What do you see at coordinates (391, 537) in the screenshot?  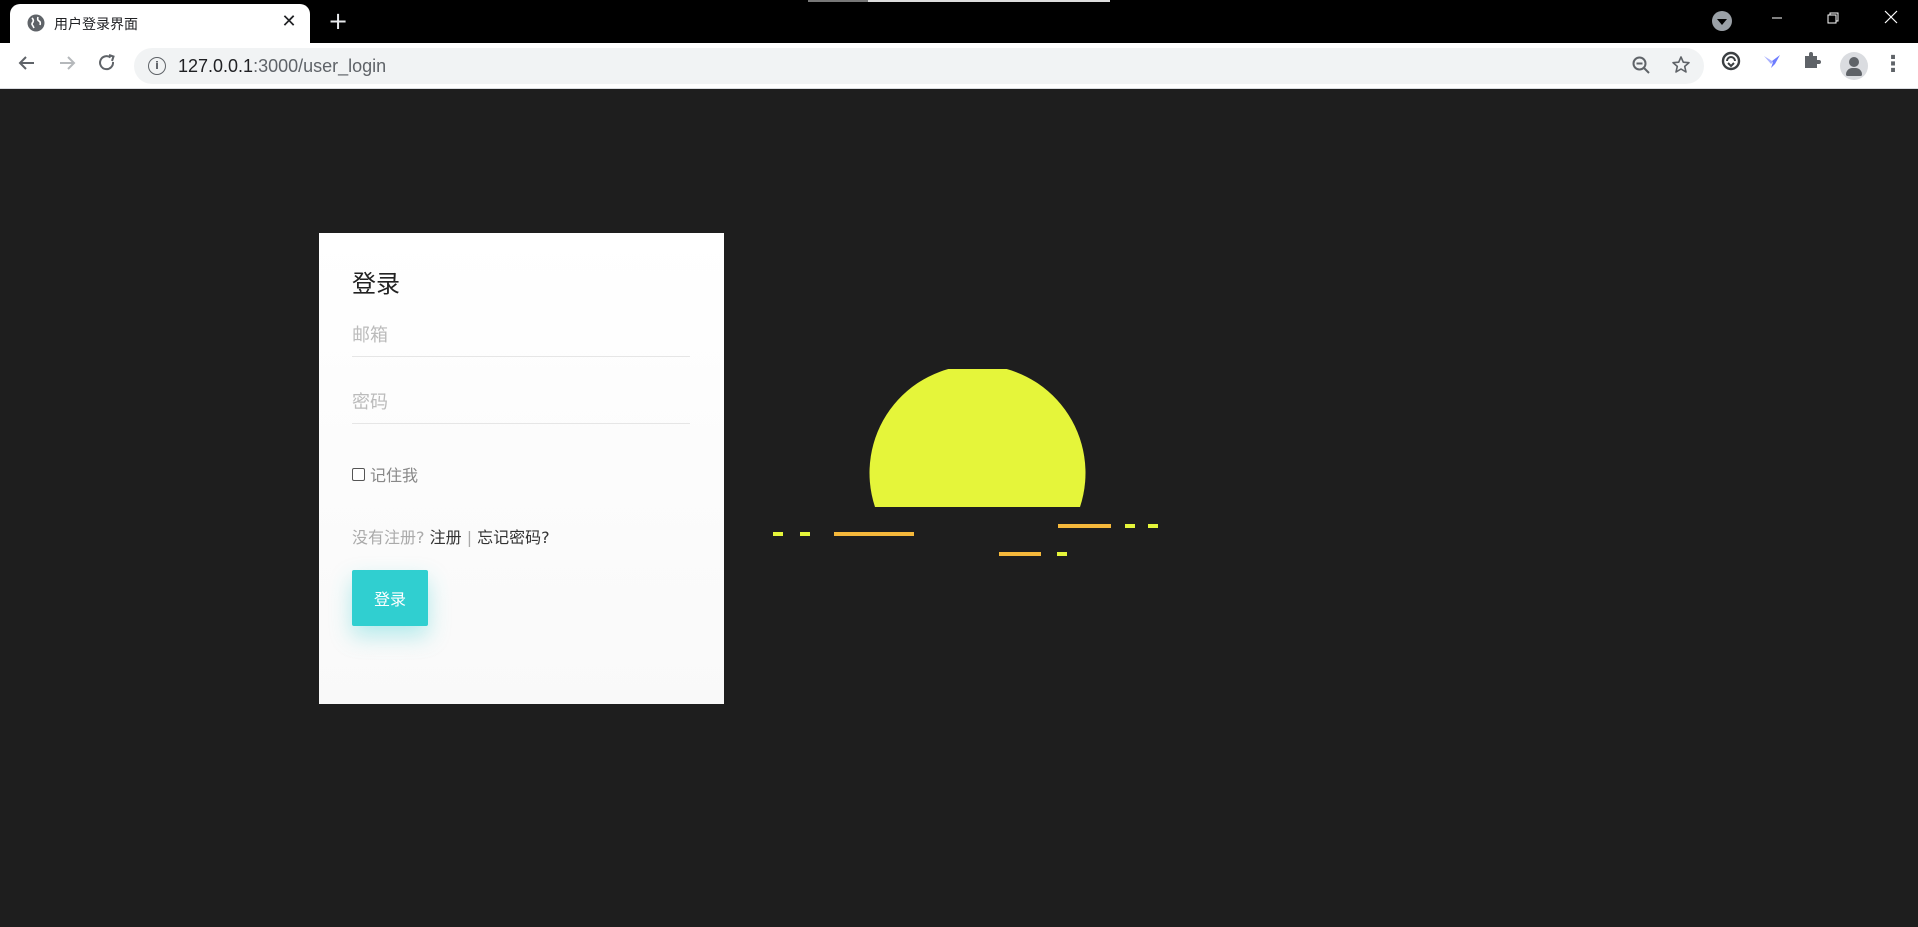 I see `no-account-text: 没有注册?` at bounding box center [391, 537].